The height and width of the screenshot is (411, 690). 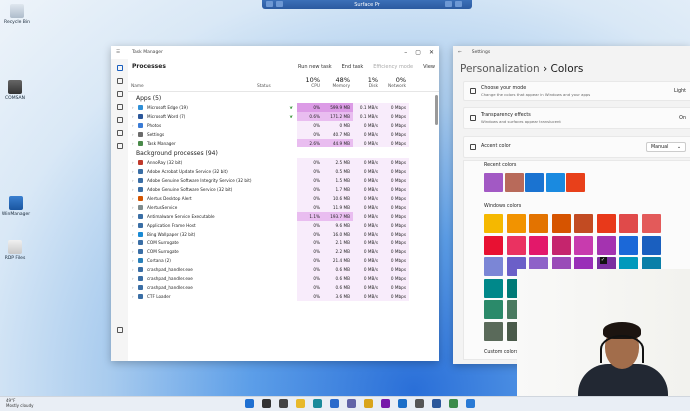 I want to click on search-icon, so click(x=266, y=403).